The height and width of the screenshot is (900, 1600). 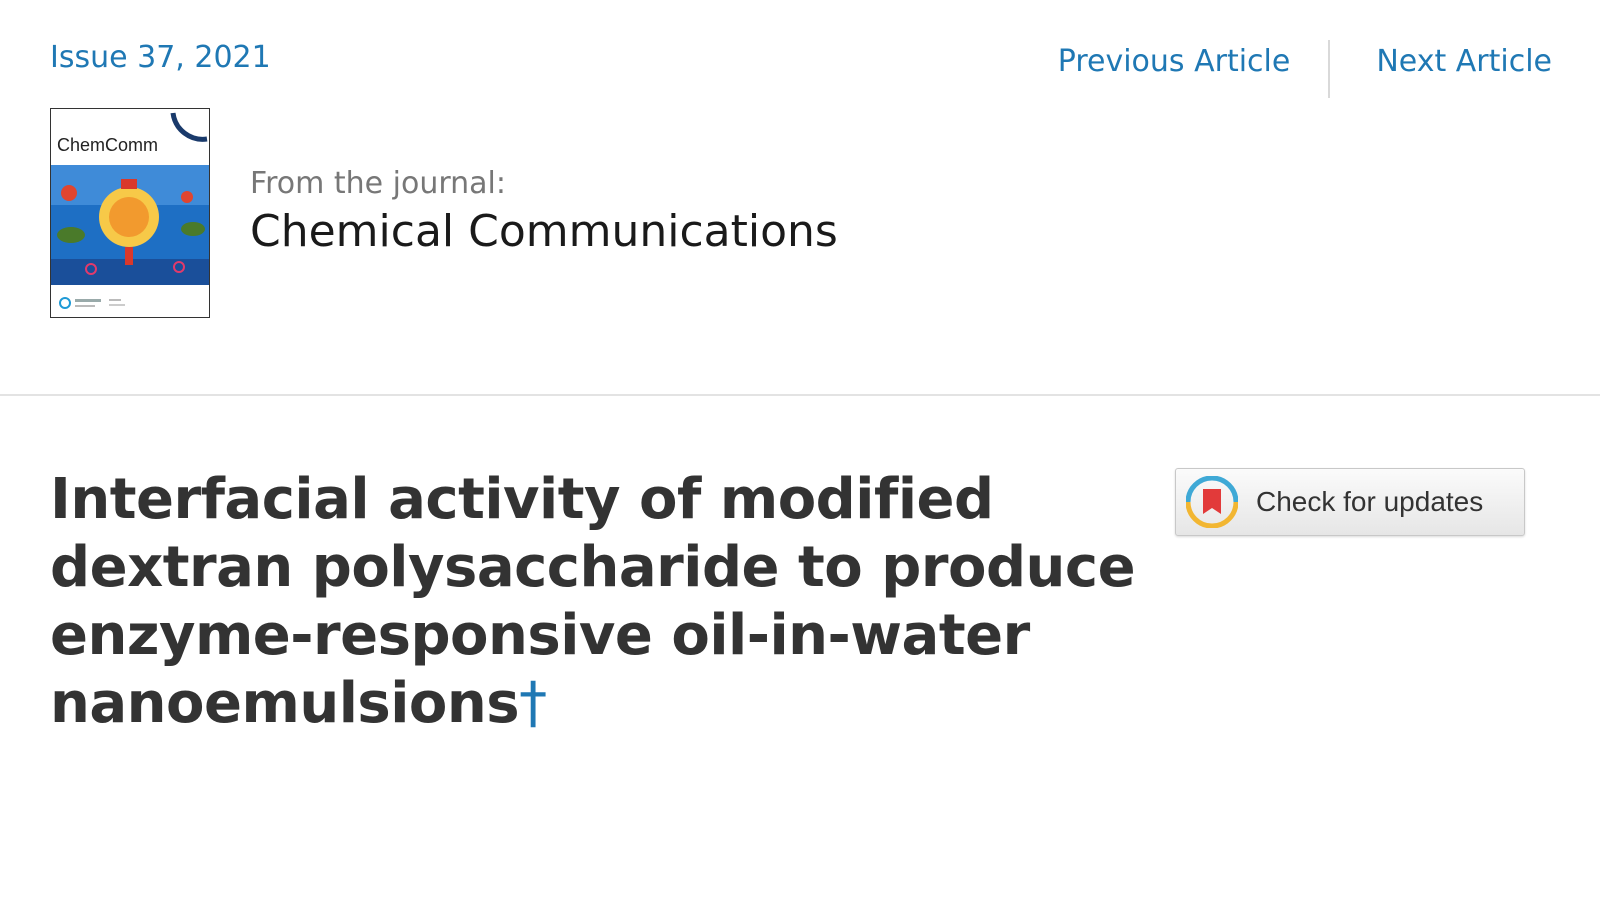 What do you see at coordinates (160, 57) in the screenshot?
I see `issue-link: Issue 37, 2021` at bounding box center [160, 57].